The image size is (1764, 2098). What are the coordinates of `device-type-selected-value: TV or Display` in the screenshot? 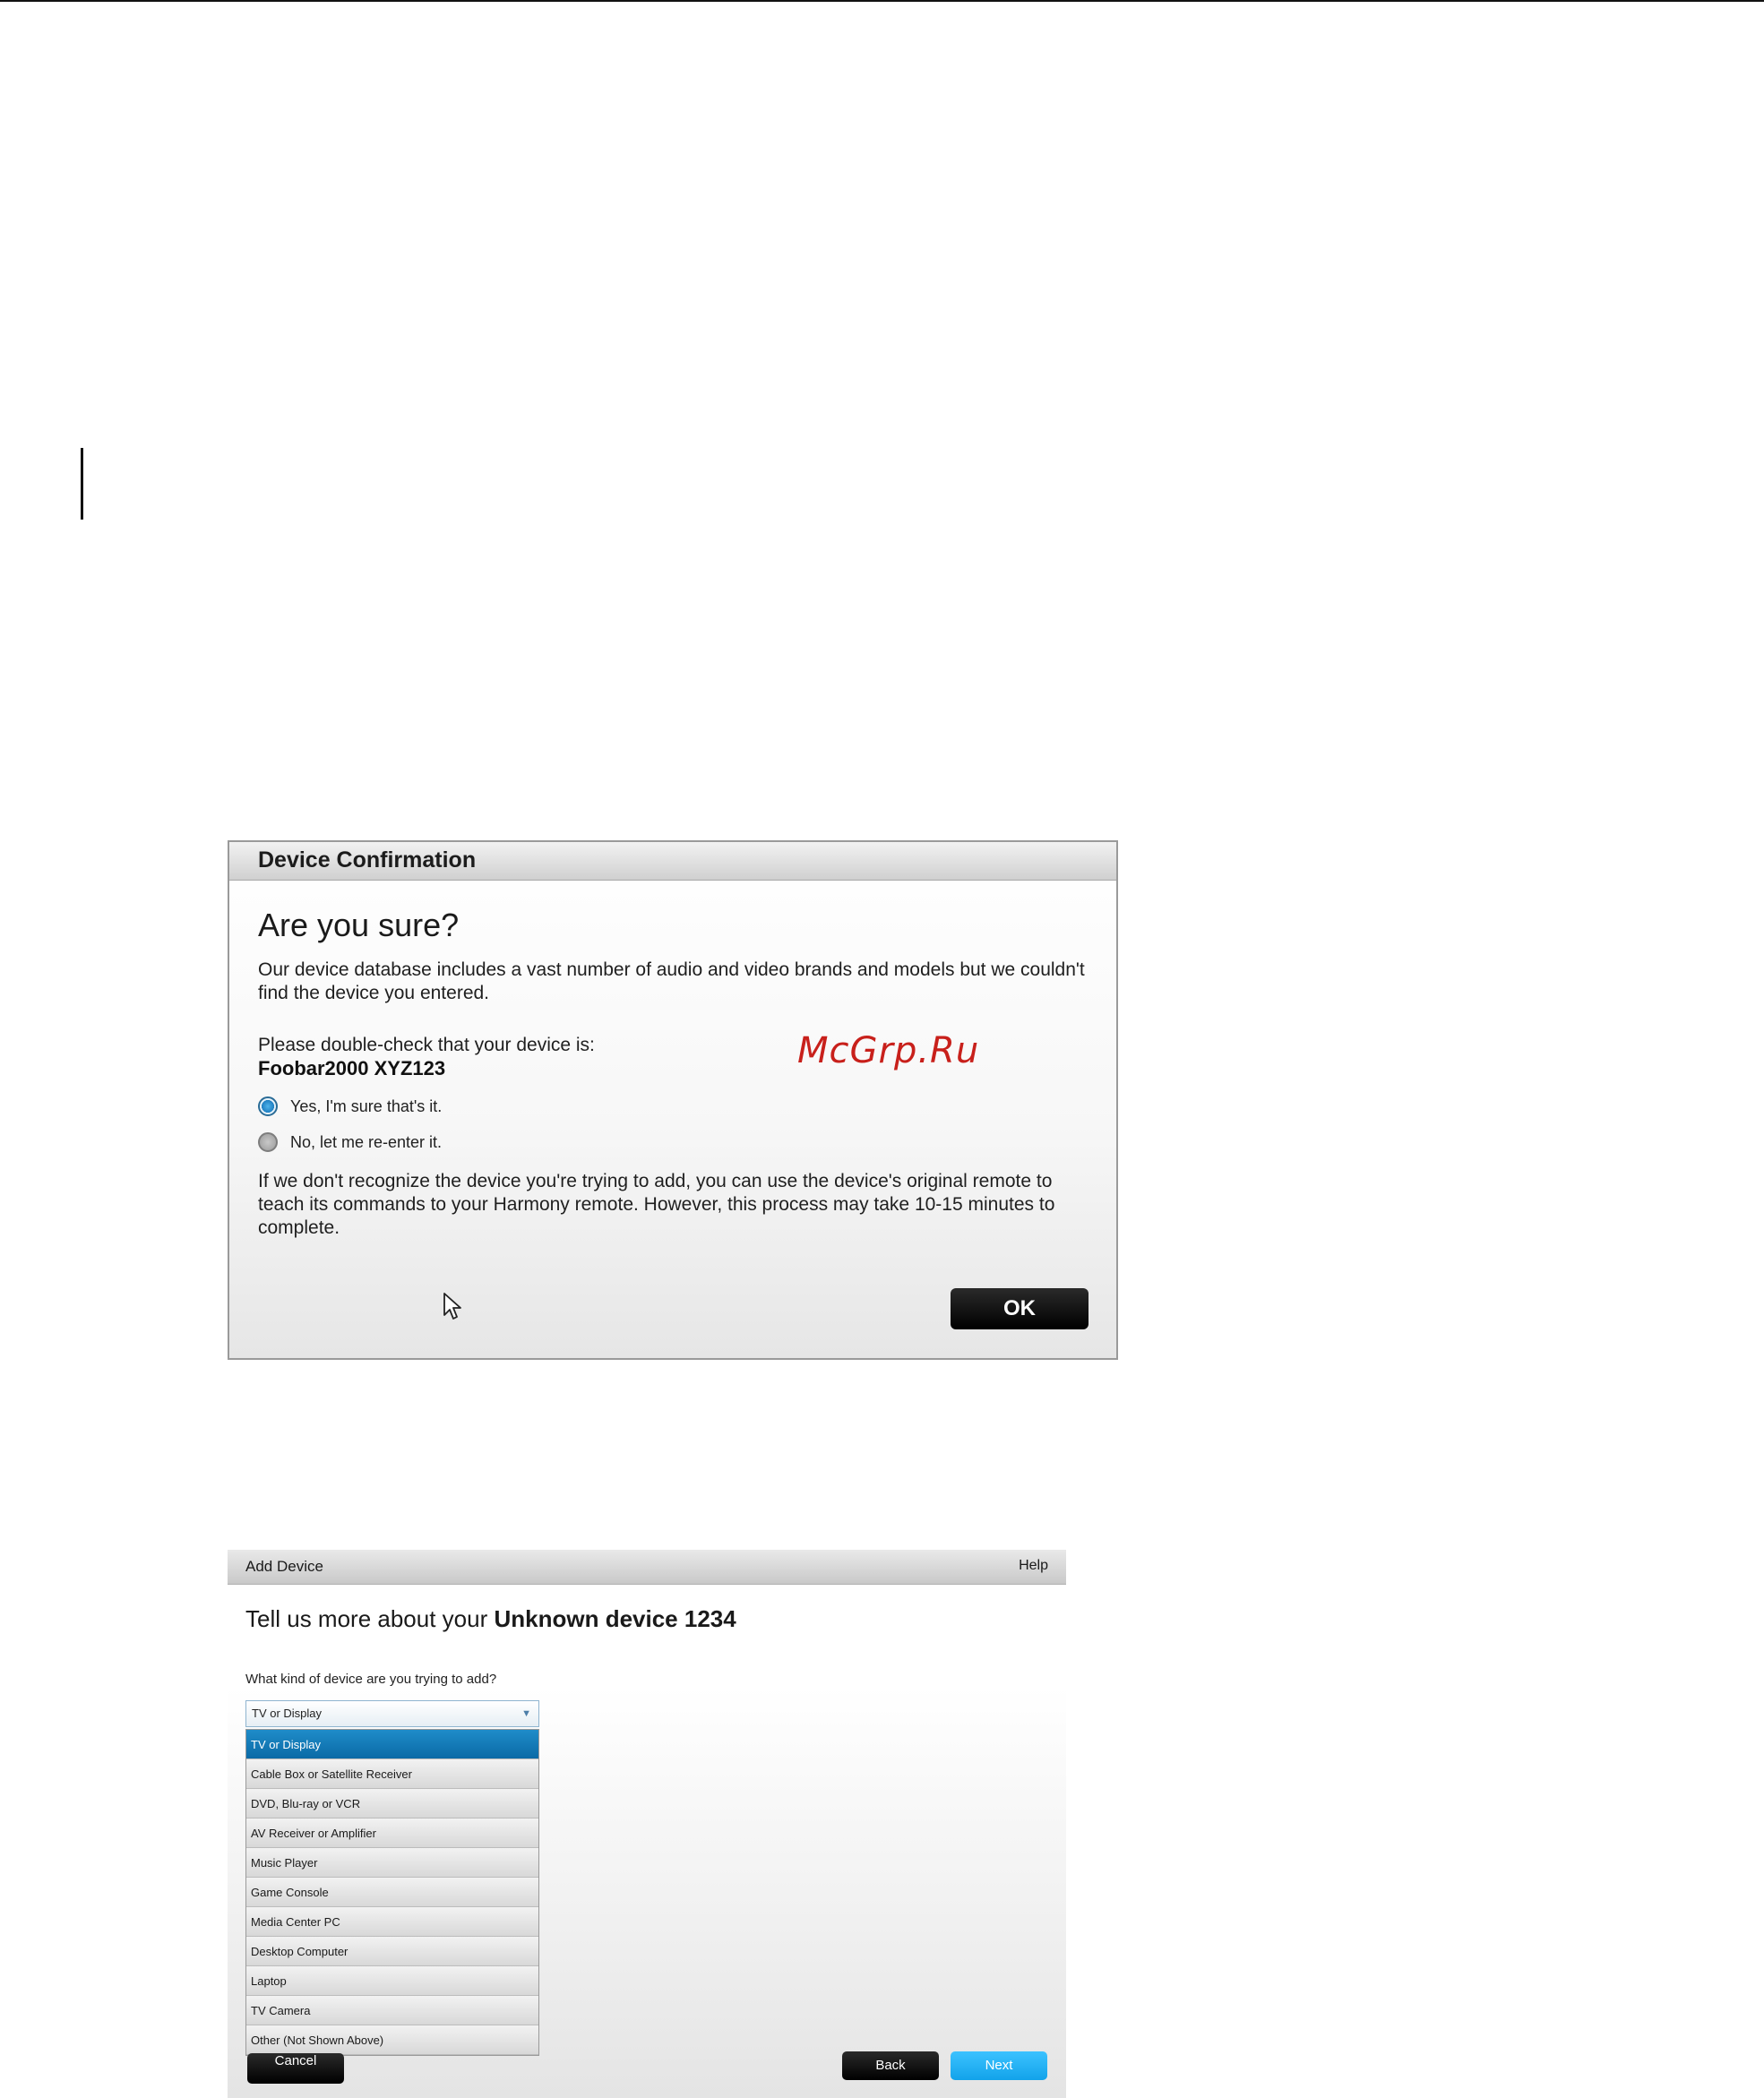 It's located at (287, 1713).